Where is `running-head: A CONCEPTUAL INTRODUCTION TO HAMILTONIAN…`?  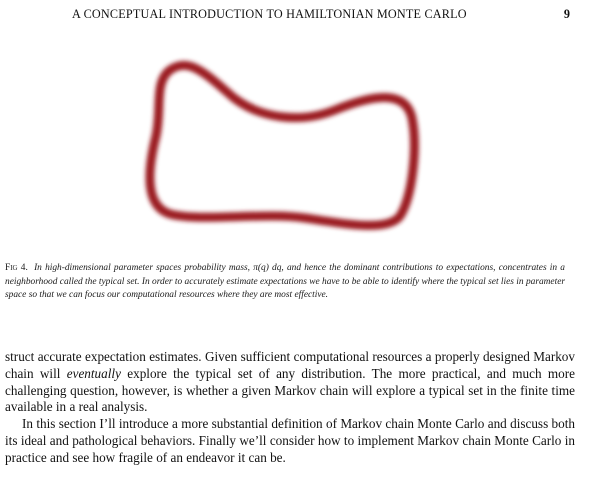
running-head: A CONCEPTUAL INTRODUCTION TO HAMILTONIAN… is located at coordinates (296, 17).